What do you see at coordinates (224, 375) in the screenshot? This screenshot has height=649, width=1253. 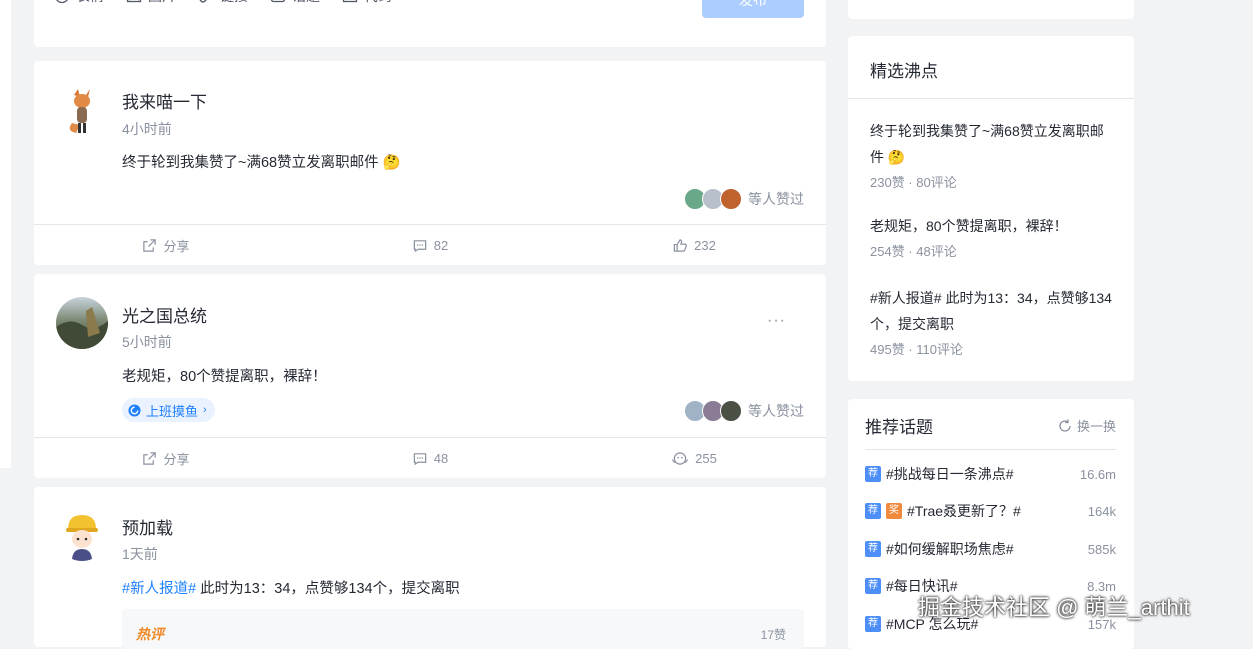 I see `post-content: 老规矩，80个赞提离职，裸辞！` at bounding box center [224, 375].